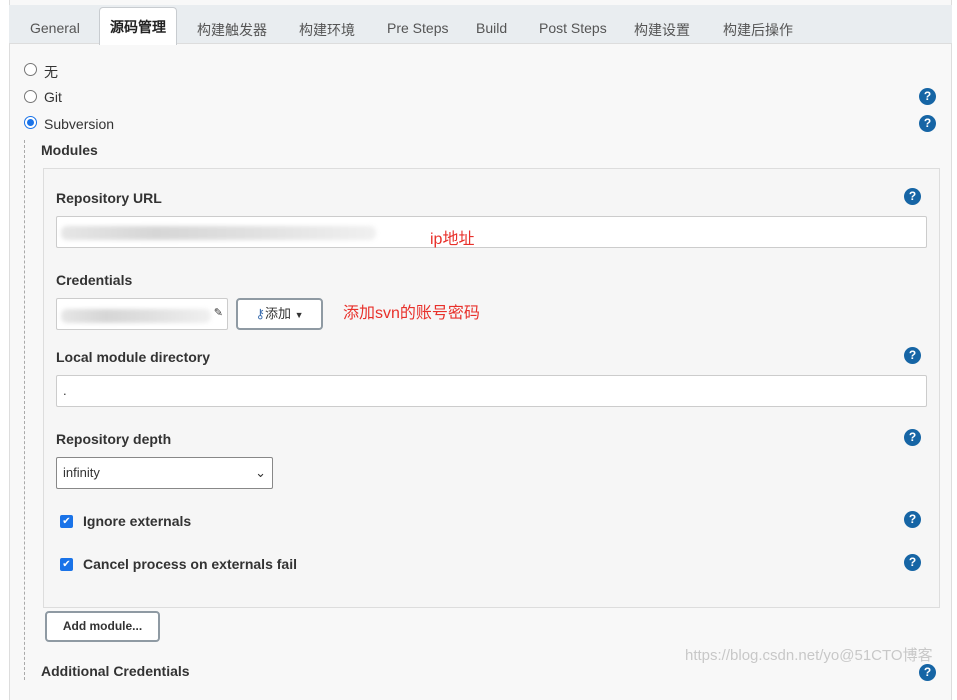  What do you see at coordinates (109, 198) in the screenshot?
I see `repo-url-label: Repository URL` at bounding box center [109, 198].